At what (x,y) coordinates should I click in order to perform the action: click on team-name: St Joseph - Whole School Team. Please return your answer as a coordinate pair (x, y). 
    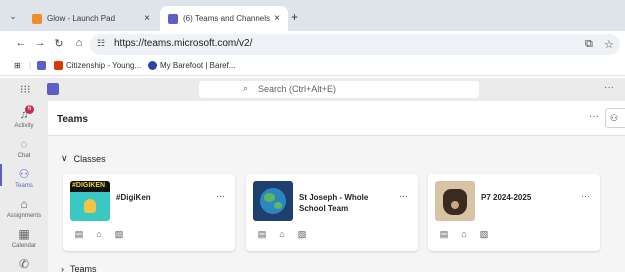
    Looking at the image, I should click on (334, 203).